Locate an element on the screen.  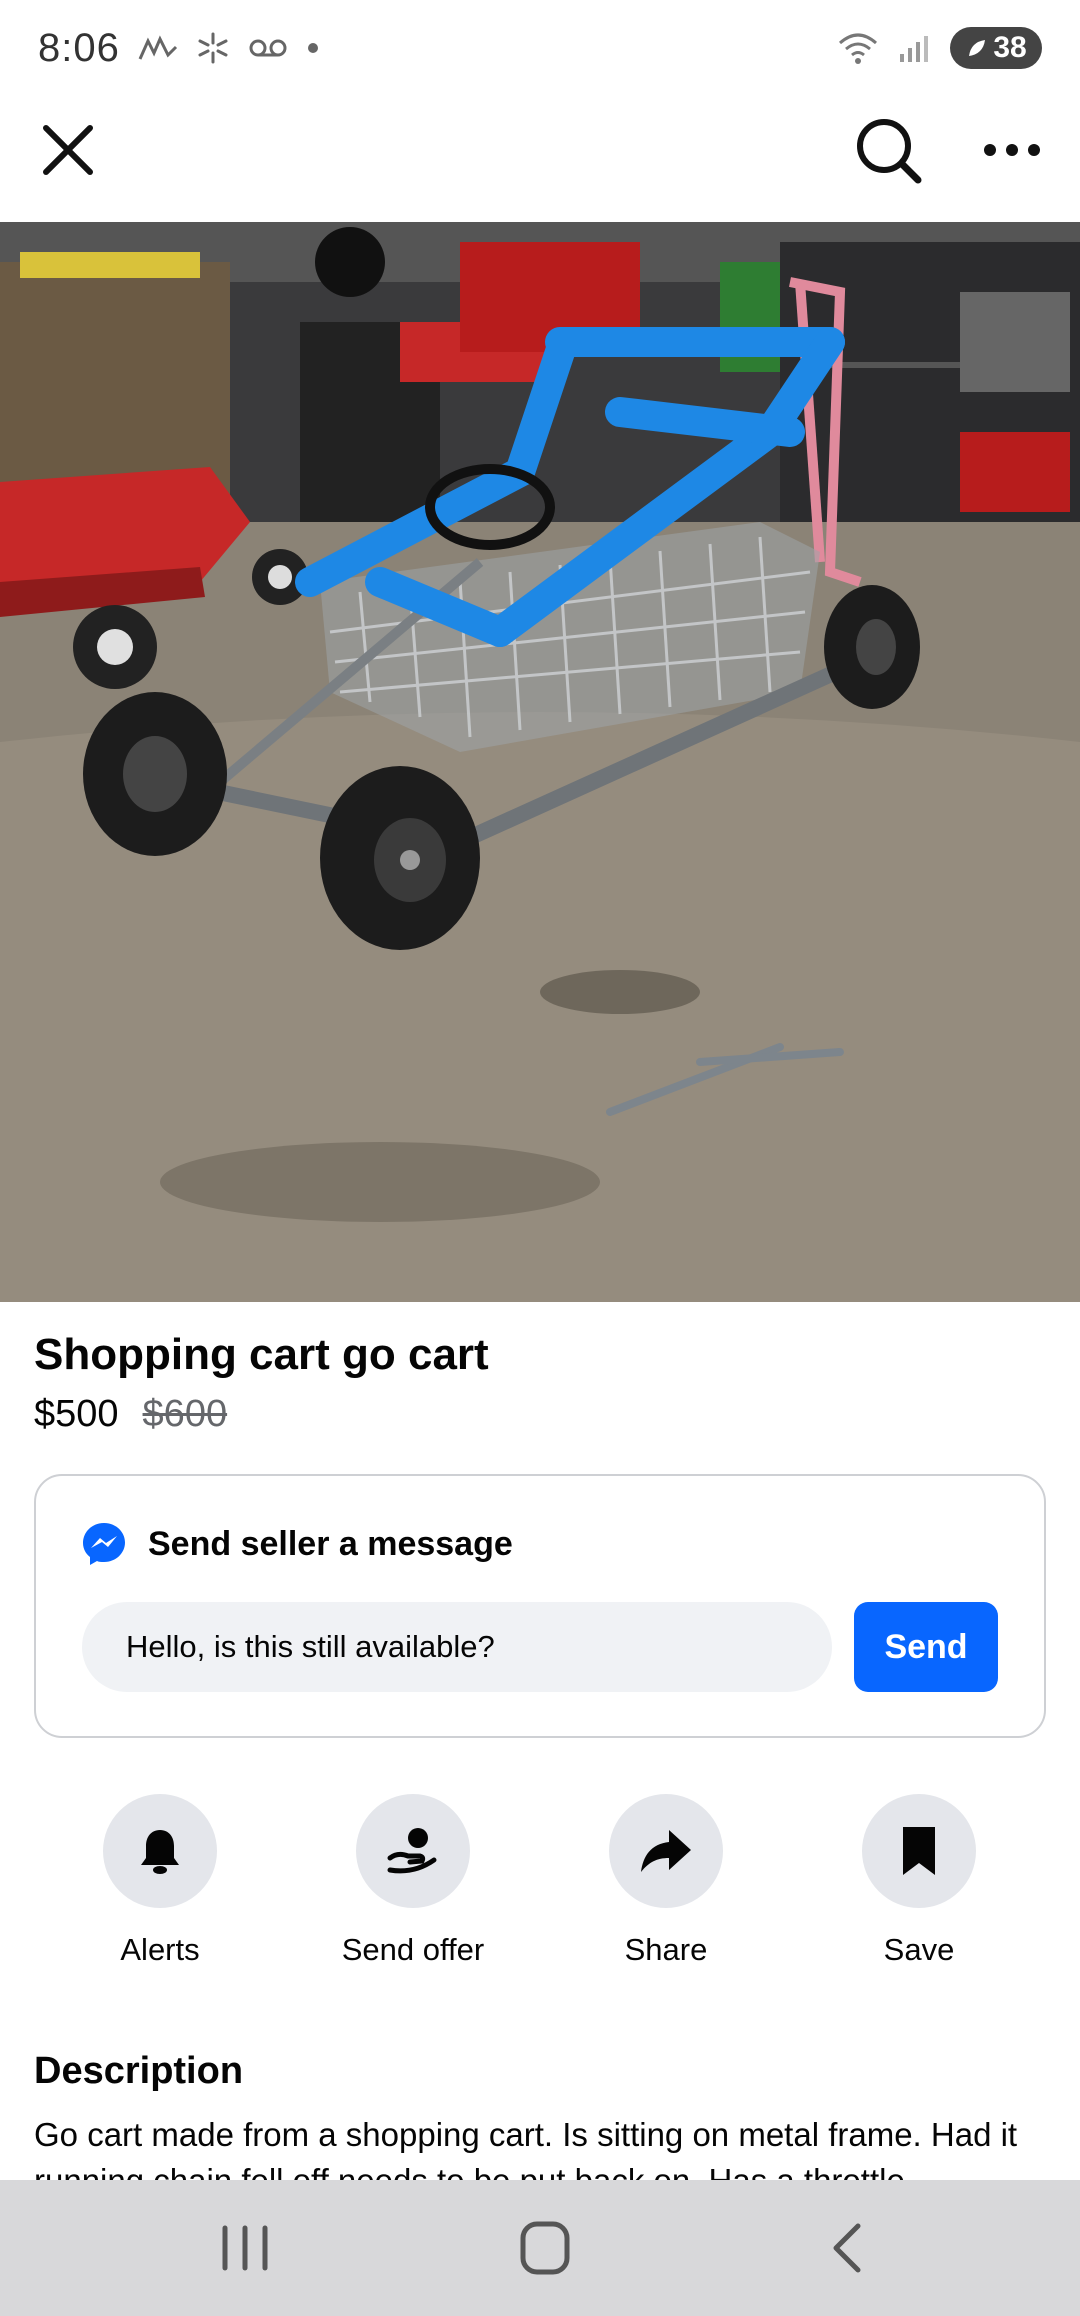
save-label: Save is located at coordinates (919, 1949).